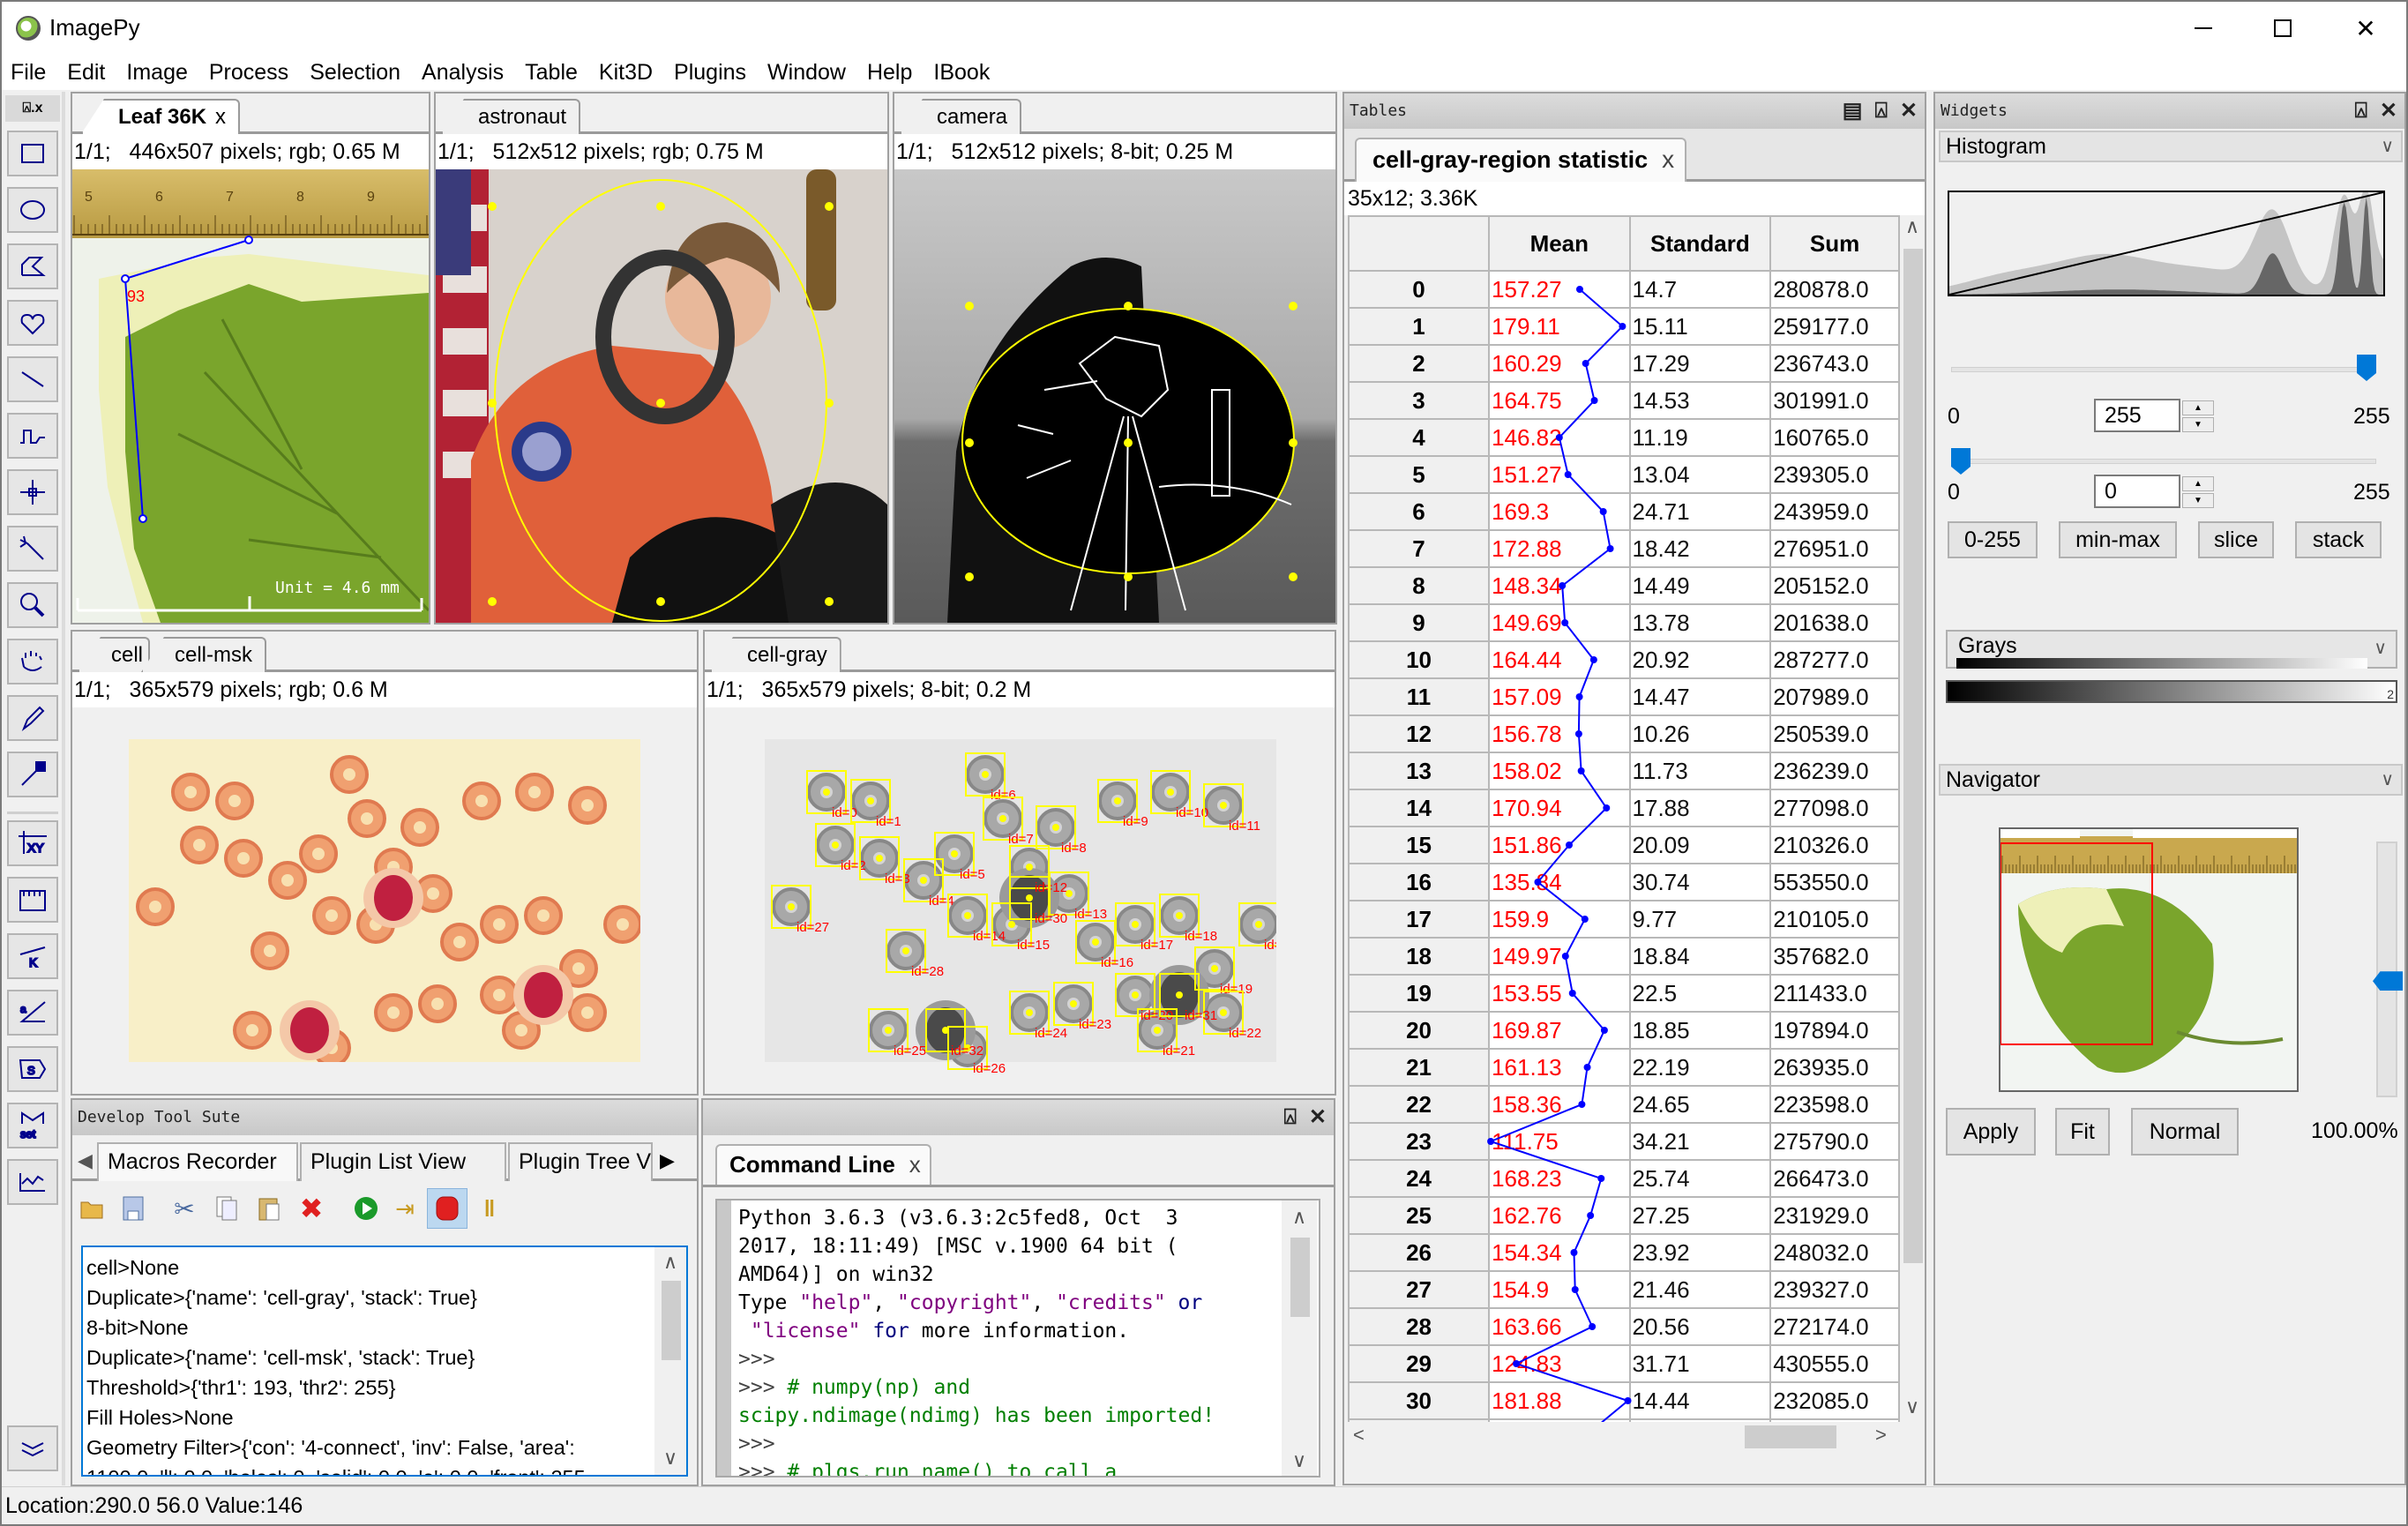 The image size is (2408, 1526). Describe the element at coordinates (1991, 1132) in the screenshot. I see `apply-button: Apply` at that location.